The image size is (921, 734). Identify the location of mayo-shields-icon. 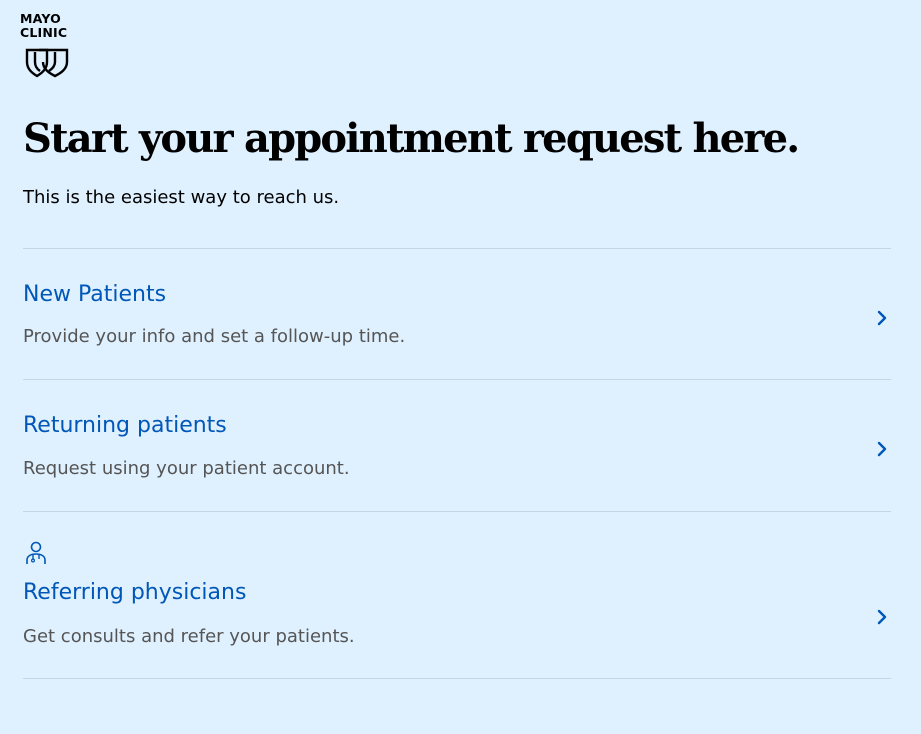
(47, 63).